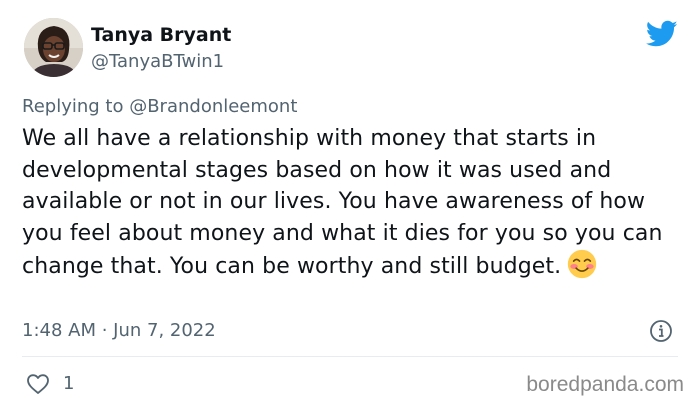  Describe the element at coordinates (605, 384) in the screenshot. I see `watermark: boredpanda.com` at that location.